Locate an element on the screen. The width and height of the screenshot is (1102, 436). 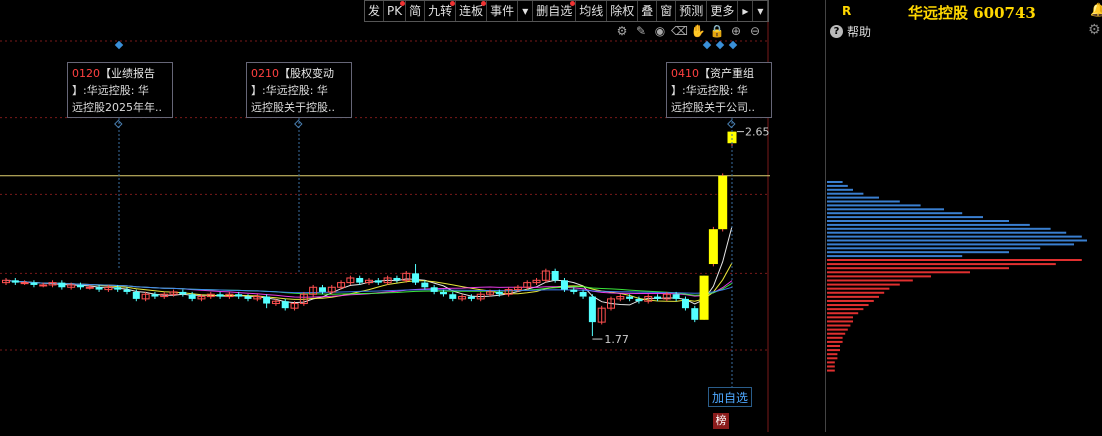
event-text-line: 】:华远控股: 华 is located at coordinates (289, 90).